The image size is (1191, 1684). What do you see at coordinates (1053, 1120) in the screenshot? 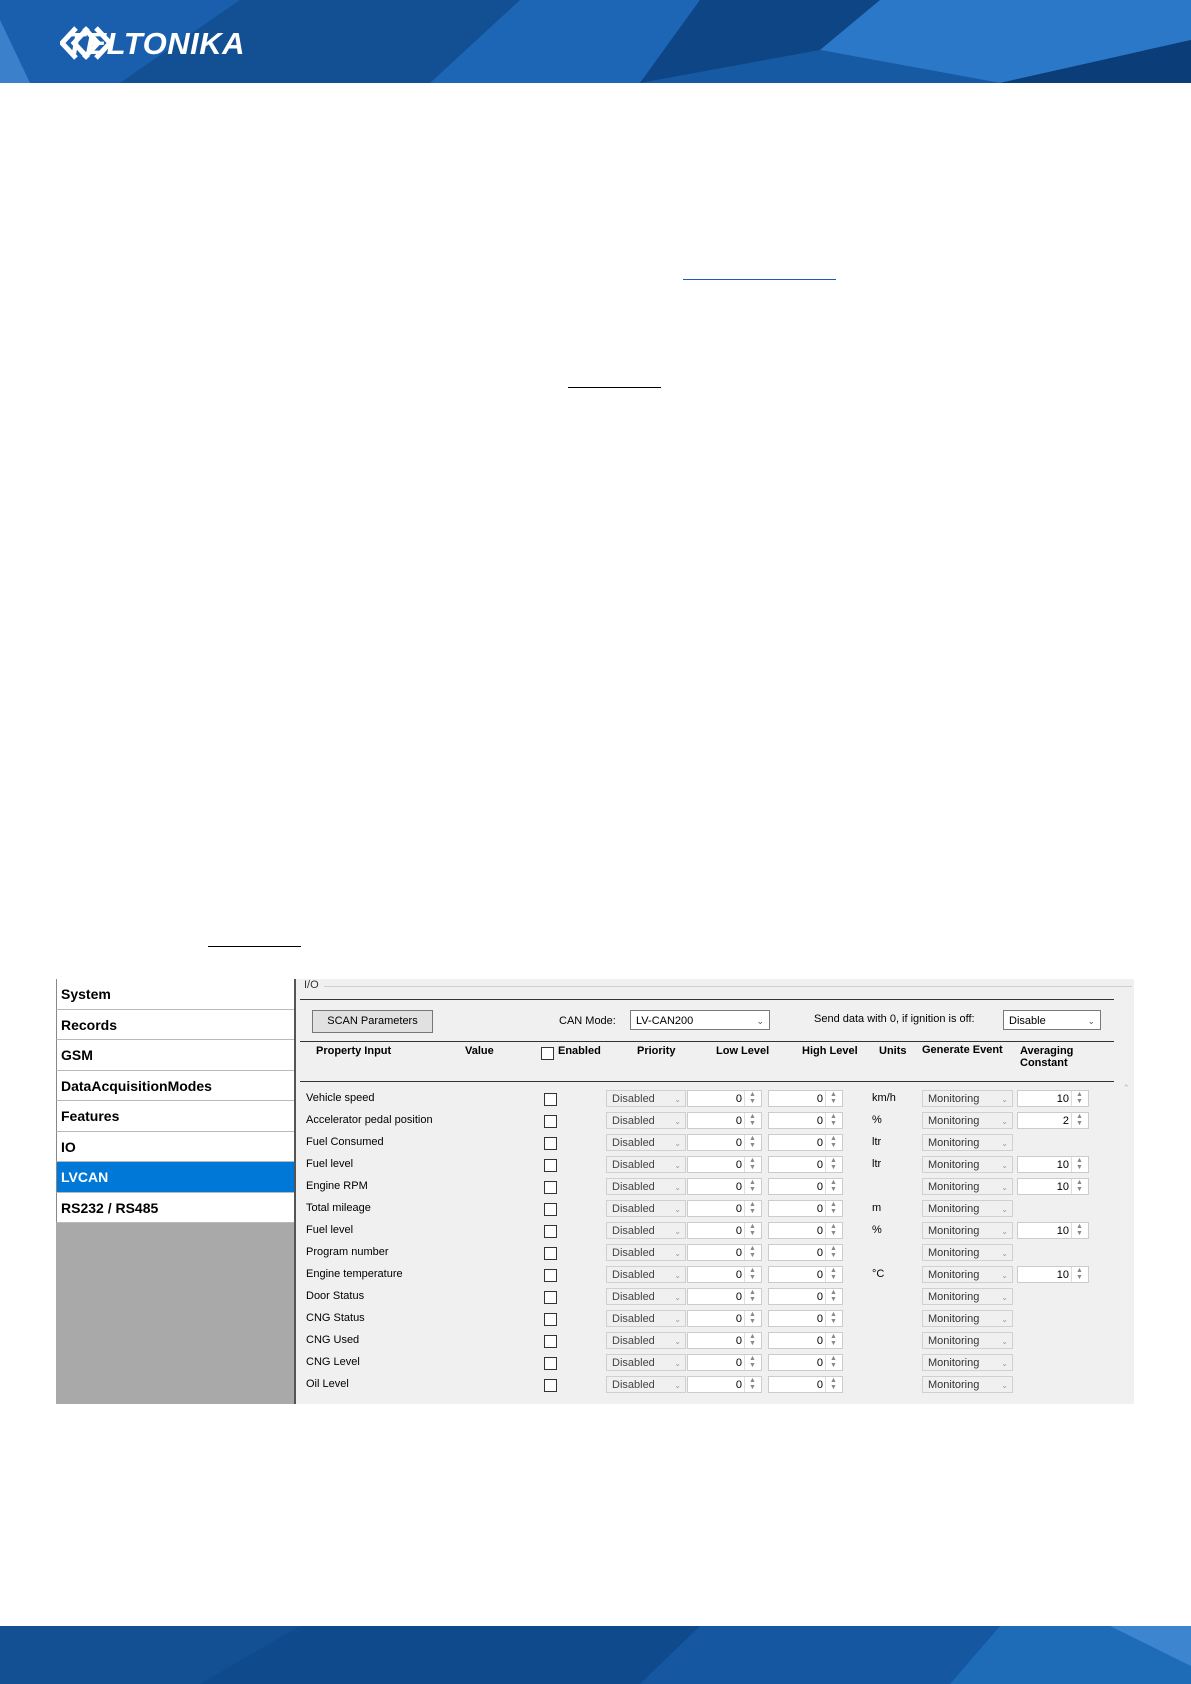
I see `averaging-constant-spinner: 2 ▲ ▼` at bounding box center [1053, 1120].